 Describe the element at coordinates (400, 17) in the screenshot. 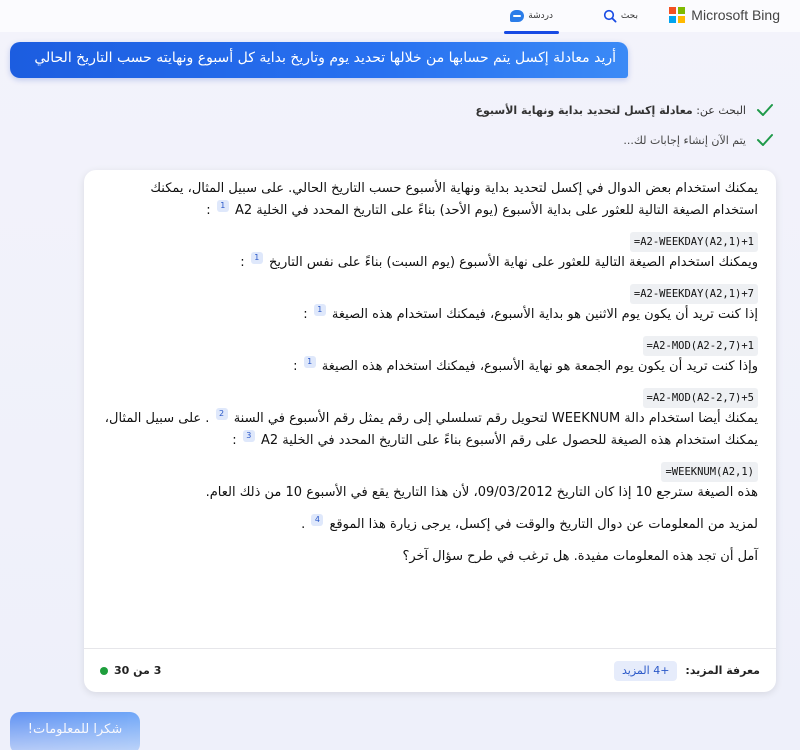

I see `top-bar: Microsoft Bing بحث دردشة` at that location.